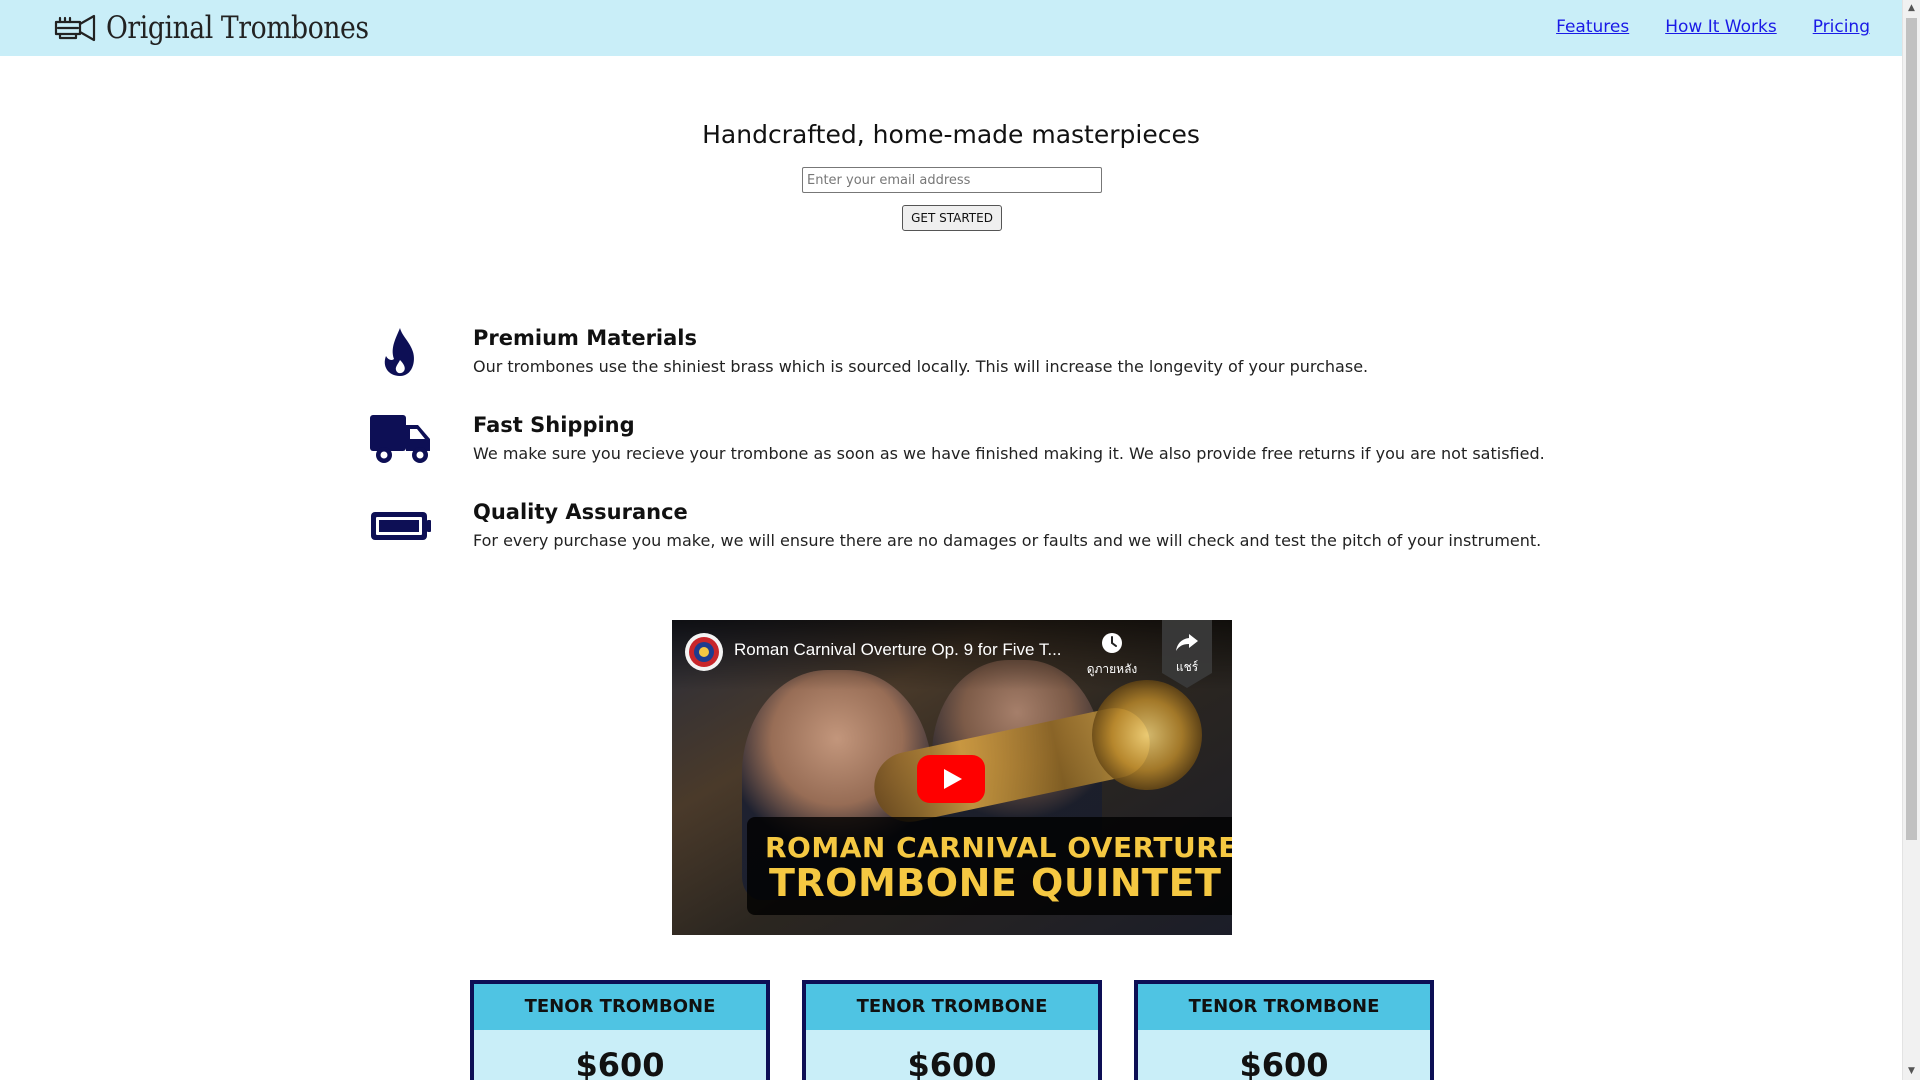 The image size is (1920, 1080). Describe the element at coordinates (1911, 429) in the screenshot. I see `scrollbar-thumb` at that location.